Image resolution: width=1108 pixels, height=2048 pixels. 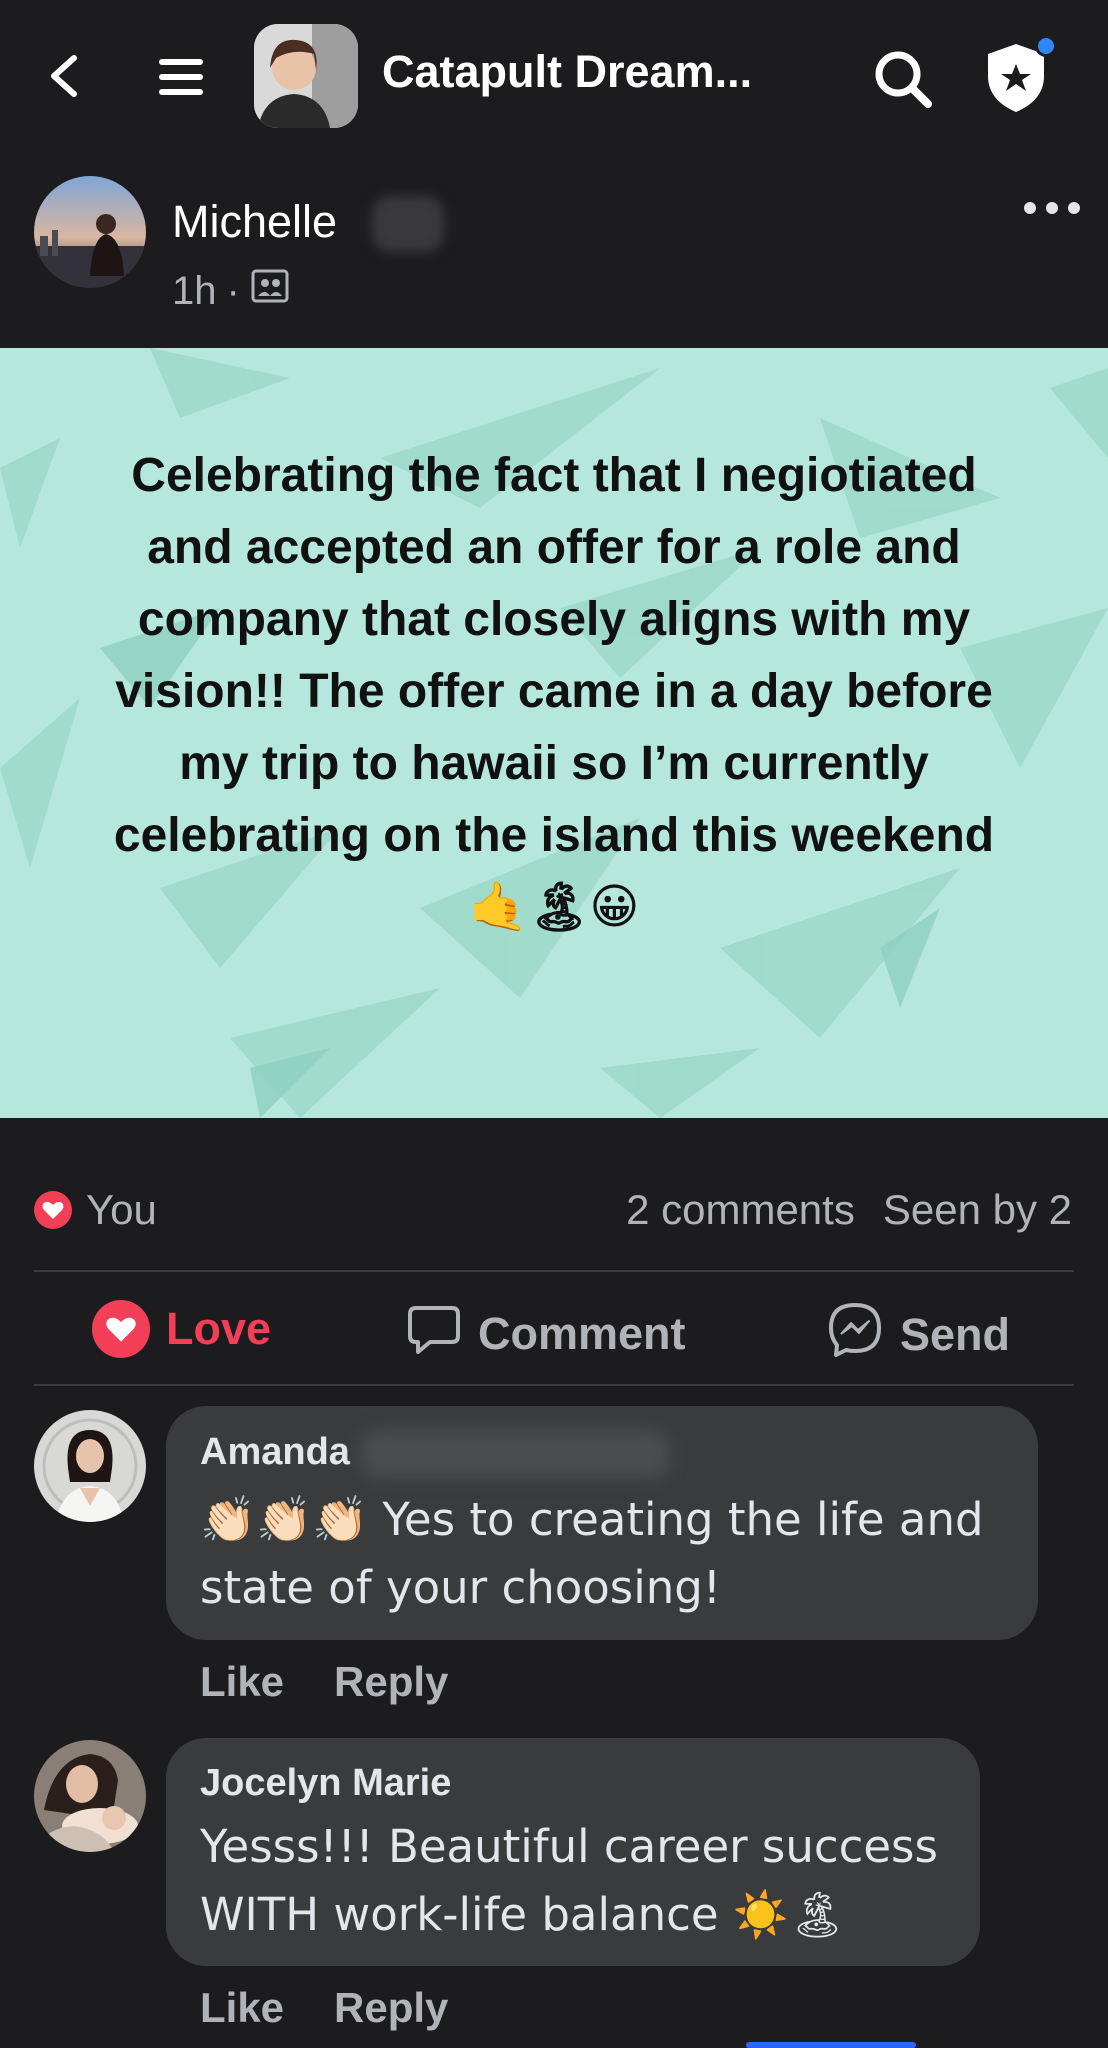 What do you see at coordinates (254, 222) in the screenshot?
I see `author-name: Michelle` at bounding box center [254, 222].